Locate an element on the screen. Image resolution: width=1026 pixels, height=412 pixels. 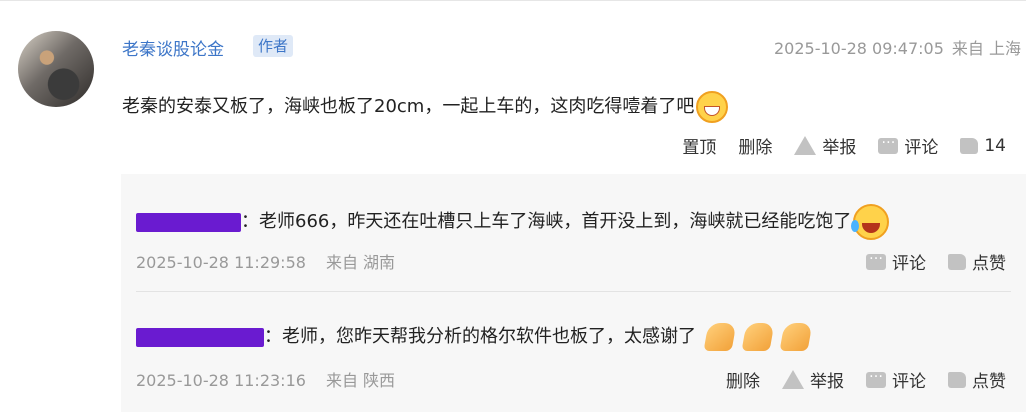
reply-meta: 2025-10-28 11:29:58 来自 湖南 is located at coordinates (265, 261).